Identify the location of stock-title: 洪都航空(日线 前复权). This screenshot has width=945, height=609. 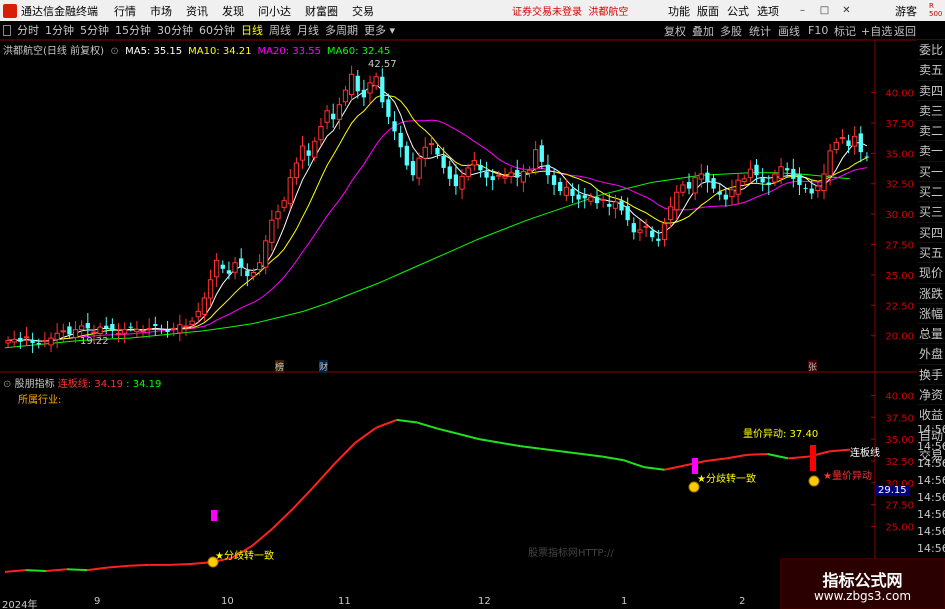
(53, 51).